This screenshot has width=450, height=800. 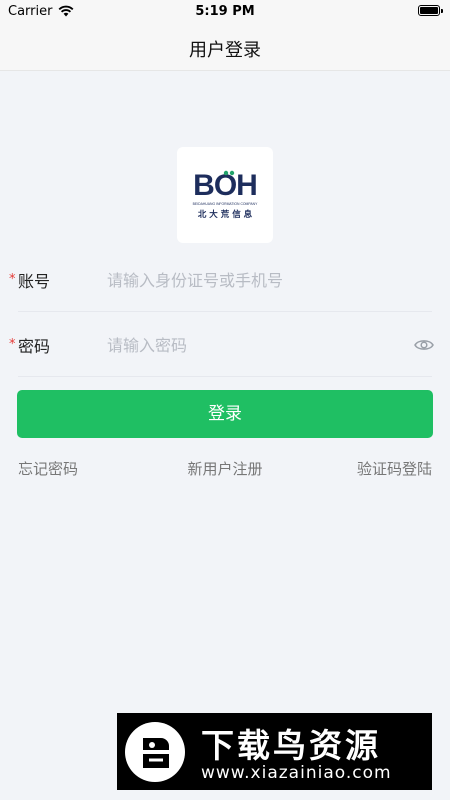 I want to click on password-row: * 密码, so click(x=225, y=345).